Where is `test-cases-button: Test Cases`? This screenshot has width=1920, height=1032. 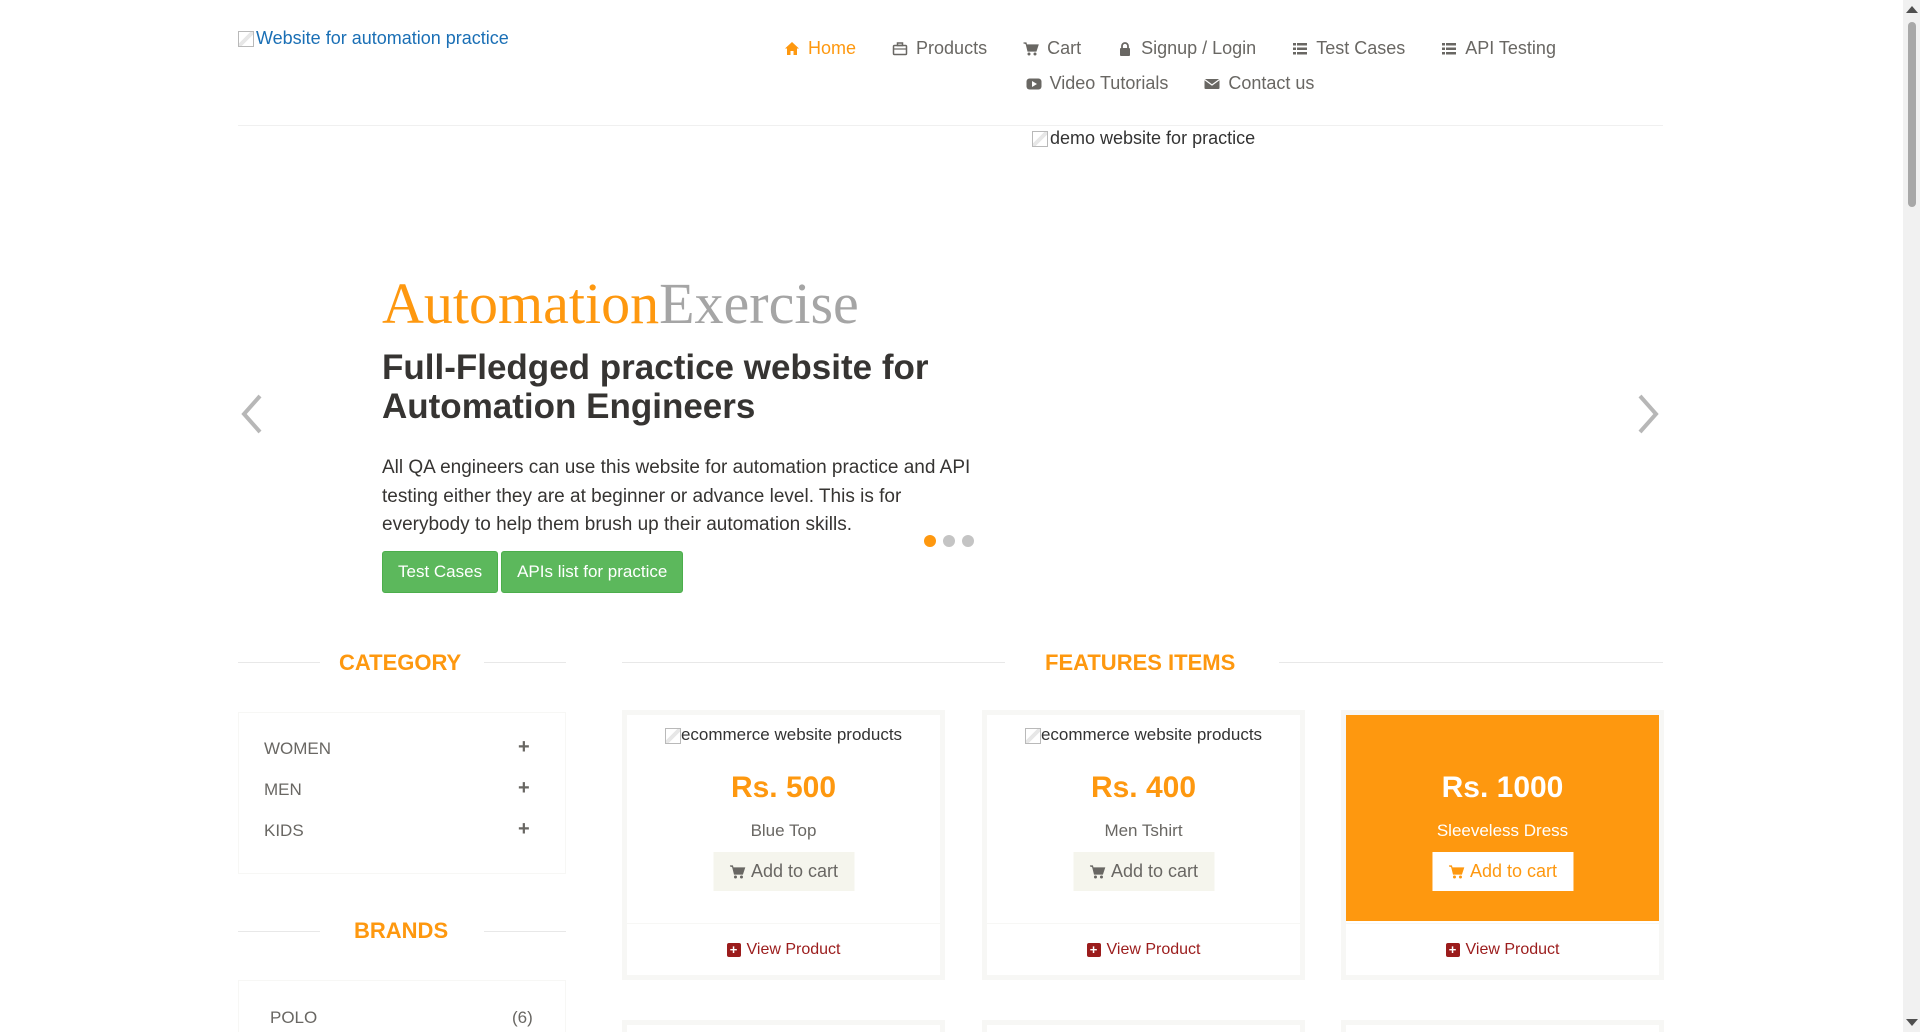 test-cases-button: Test Cases is located at coordinates (440, 572).